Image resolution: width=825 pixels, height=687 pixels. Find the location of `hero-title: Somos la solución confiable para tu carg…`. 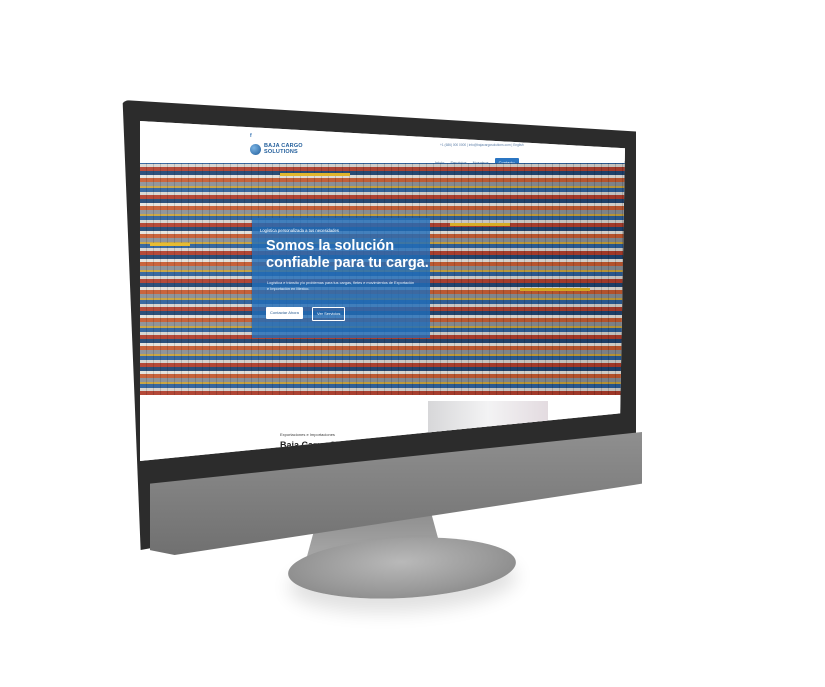

hero-title: Somos la solución confiable para tu carg… is located at coordinates (347, 254).